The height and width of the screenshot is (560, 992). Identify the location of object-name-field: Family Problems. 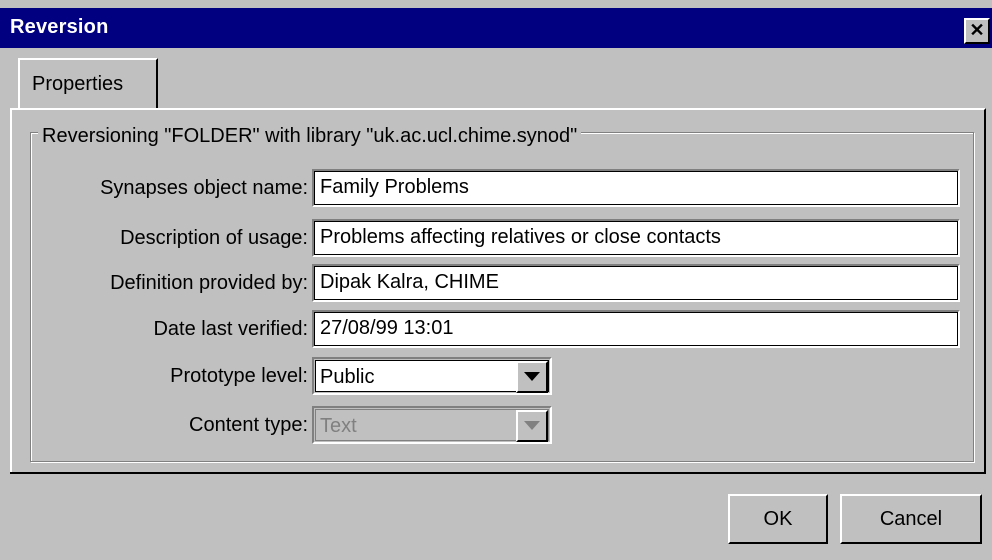
(636, 188).